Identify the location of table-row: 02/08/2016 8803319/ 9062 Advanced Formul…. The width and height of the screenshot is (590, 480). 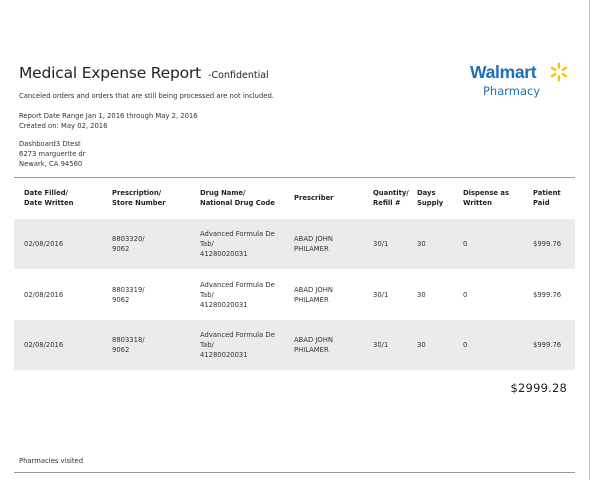
(294, 295).